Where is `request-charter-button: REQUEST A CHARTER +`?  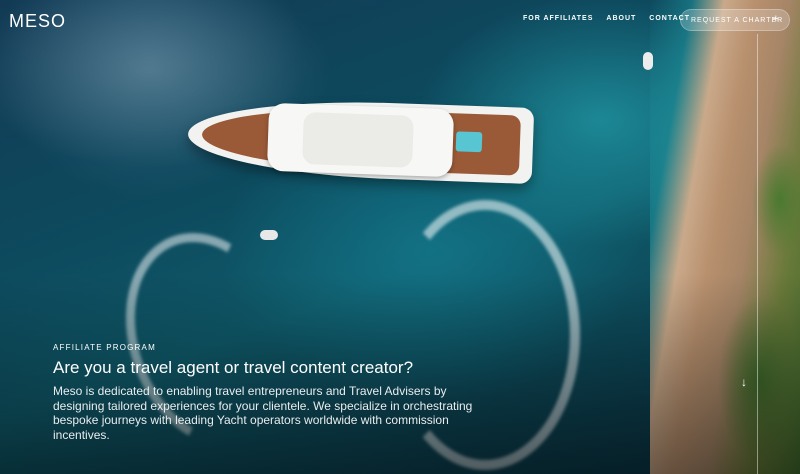
request-charter-button: REQUEST A CHARTER + is located at coordinates (735, 20).